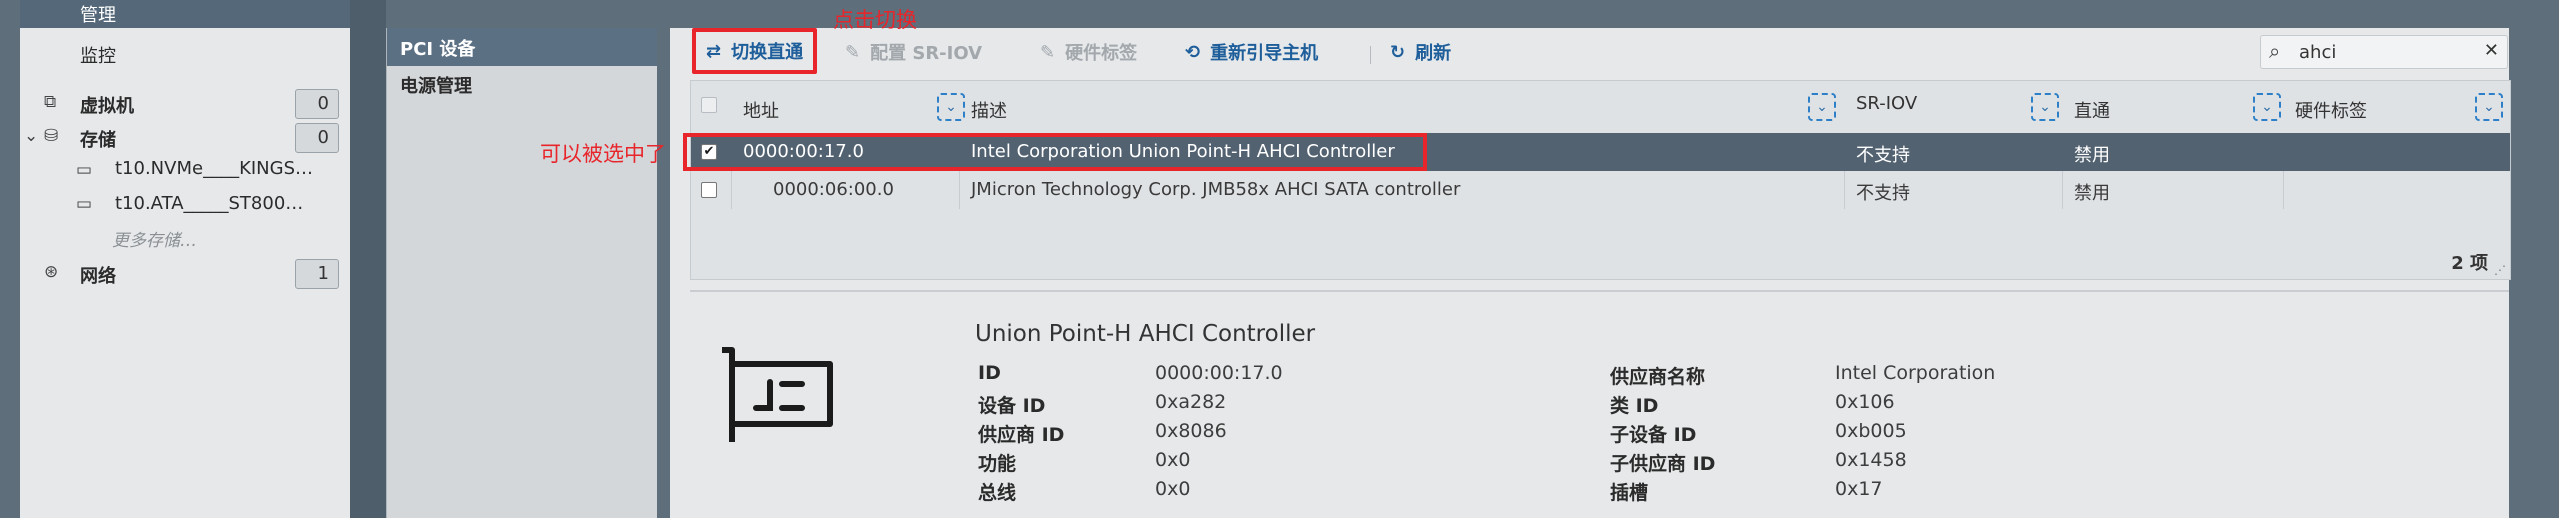  What do you see at coordinates (997, 464) in the screenshot?
I see `detail-key: 功能` at bounding box center [997, 464].